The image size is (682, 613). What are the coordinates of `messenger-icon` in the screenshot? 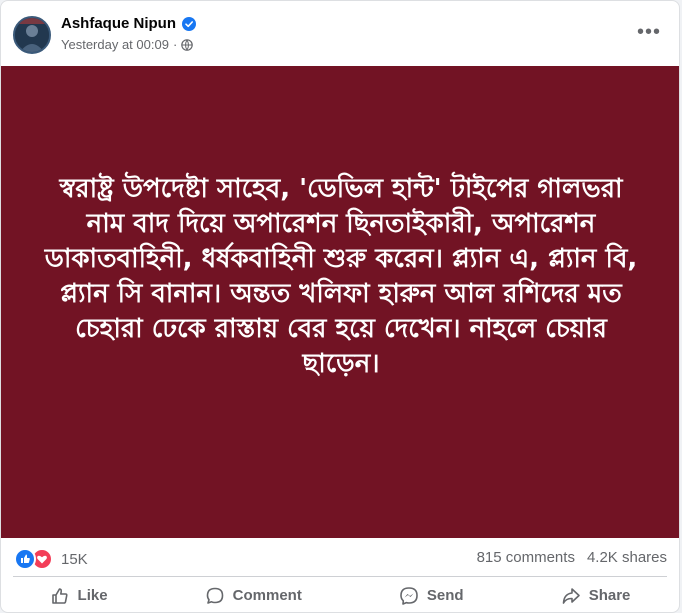 It's located at (409, 595).